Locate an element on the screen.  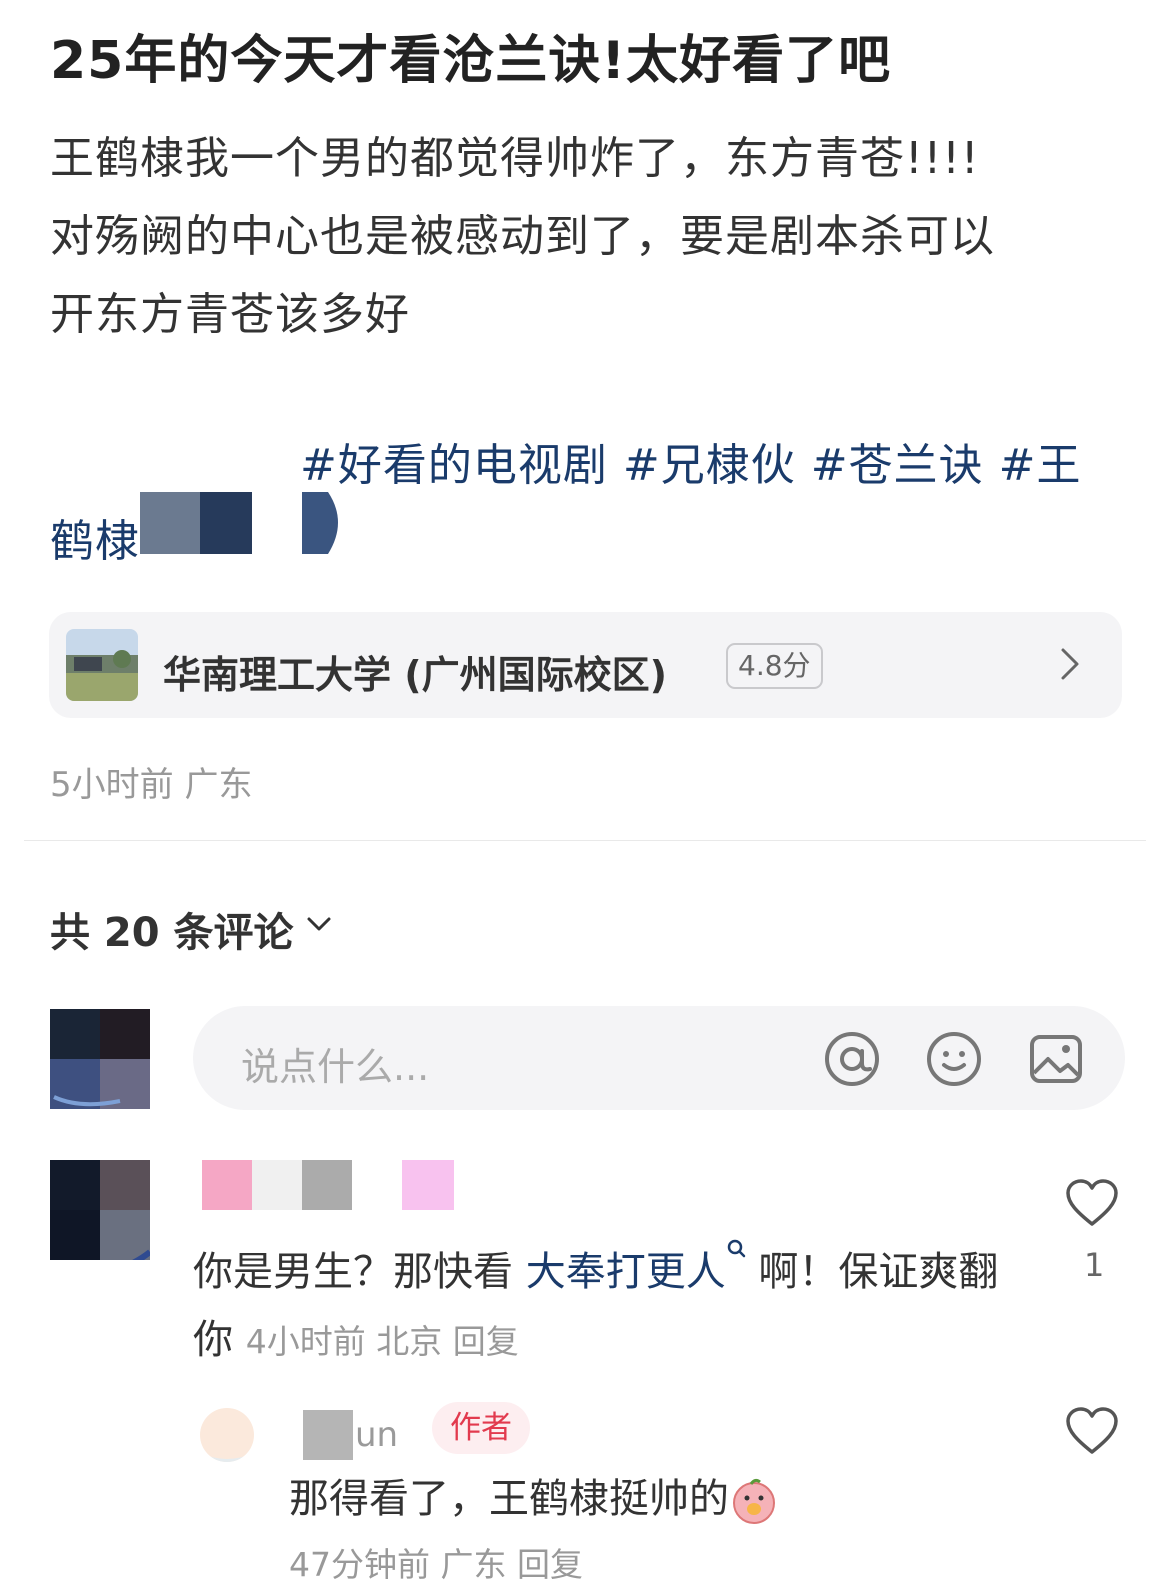
reply-meta: 47分钟前 广东 回复 is located at coordinates (436, 1562).